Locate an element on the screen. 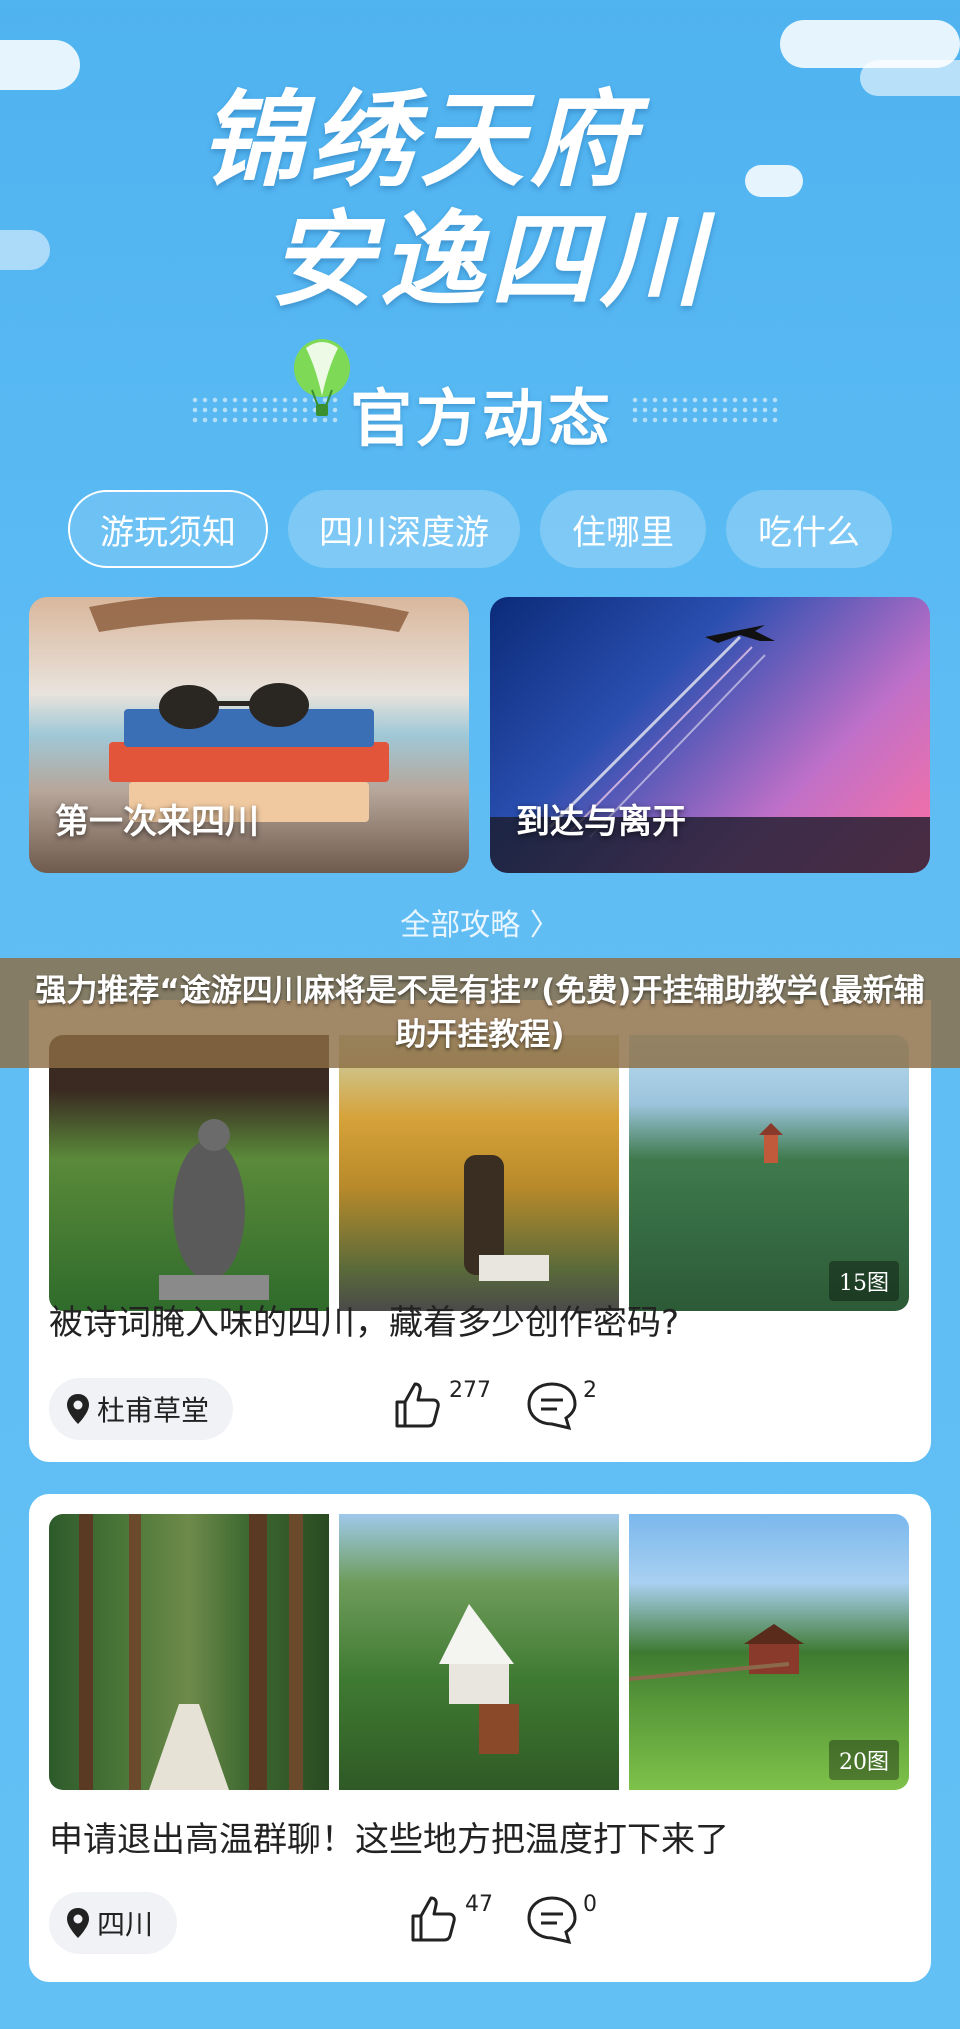  promo-banner: 强力推荐“途游四川麻将是不是有挂”(免费)开挂辅助教学(最新辅助开挂教程) is located at coordinates (480, 1013).